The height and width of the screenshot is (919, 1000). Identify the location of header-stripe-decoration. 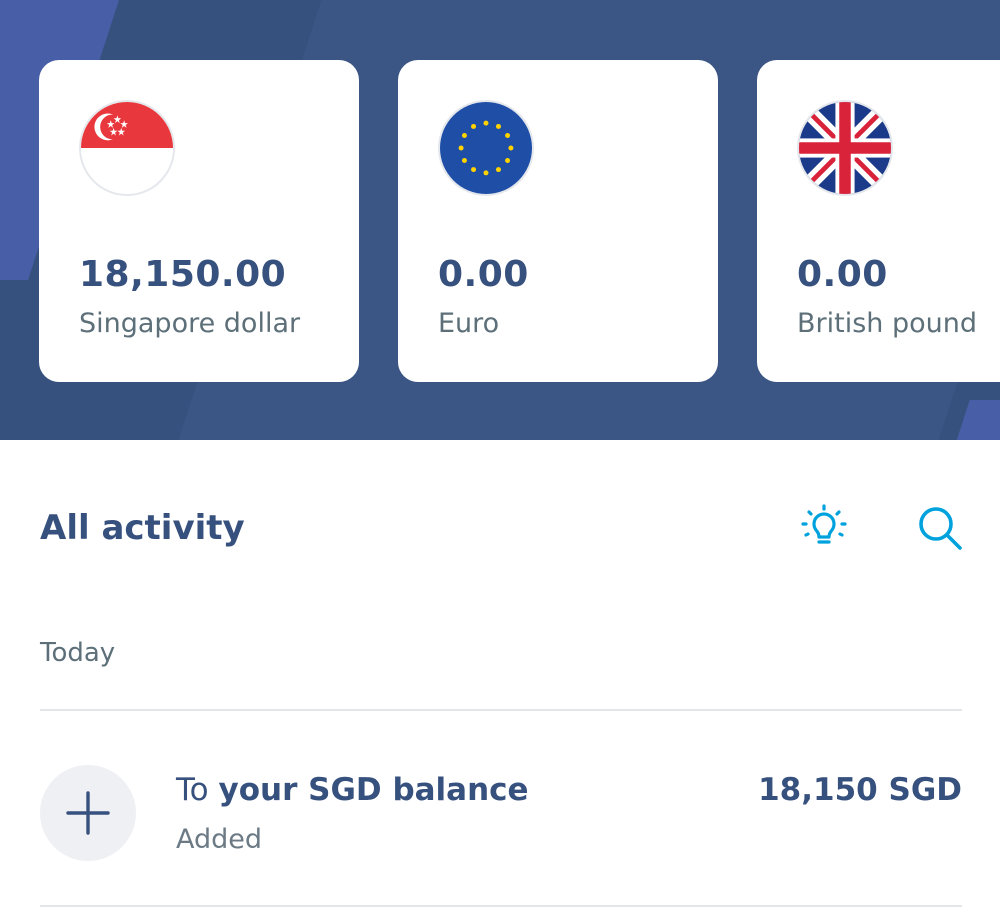
(975, 420).